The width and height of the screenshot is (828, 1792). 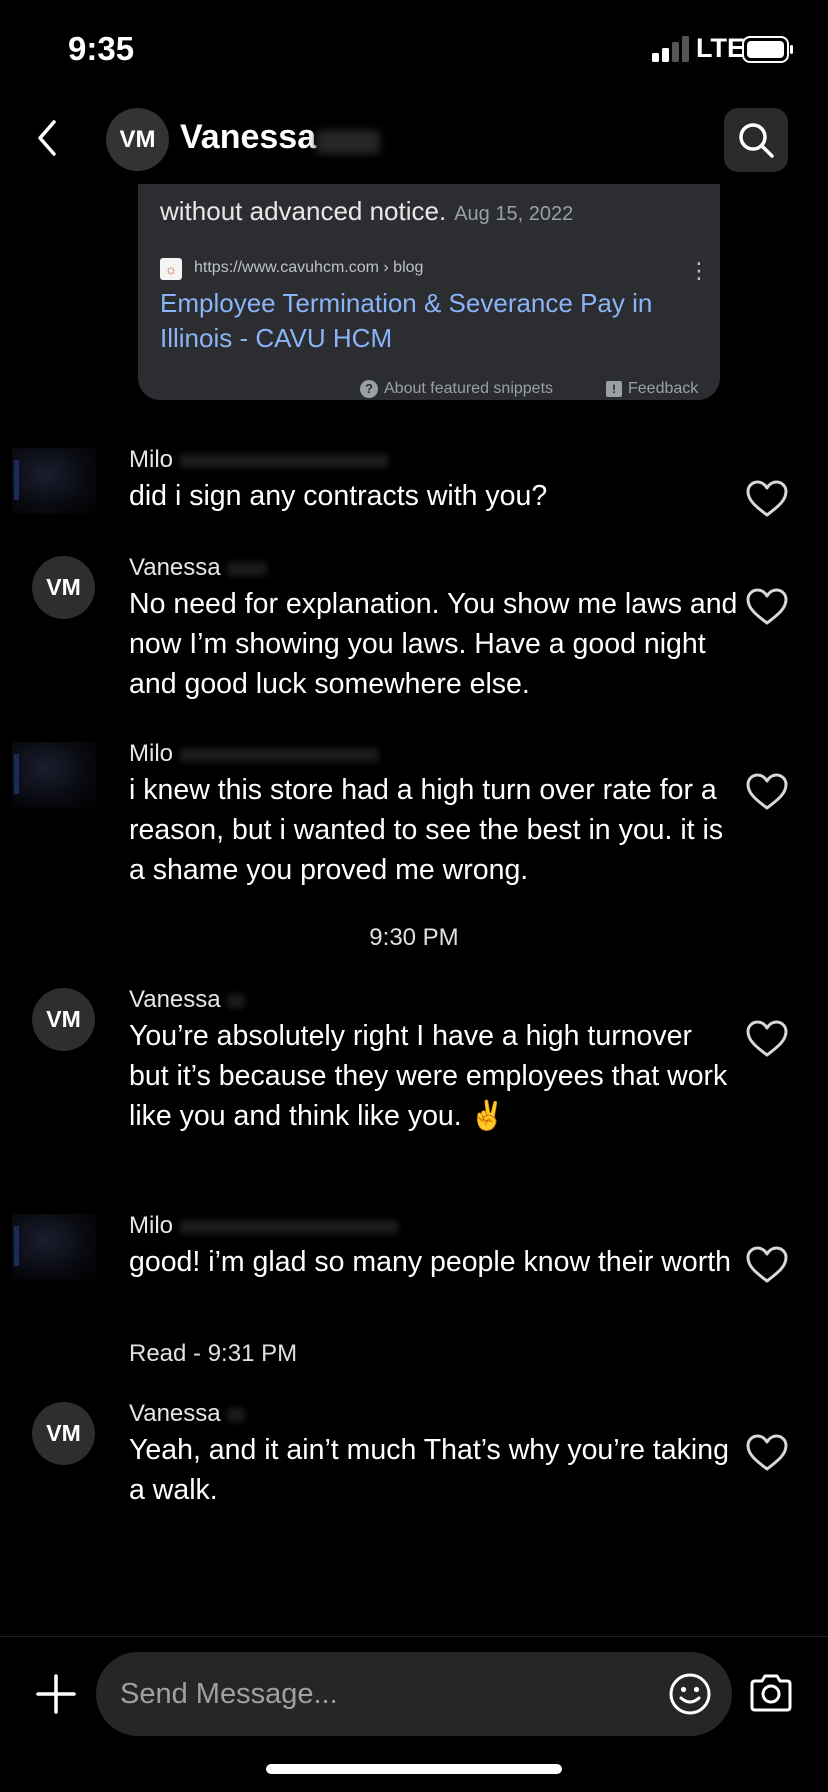 I want to click on search-button, so click(x=756, y=140).